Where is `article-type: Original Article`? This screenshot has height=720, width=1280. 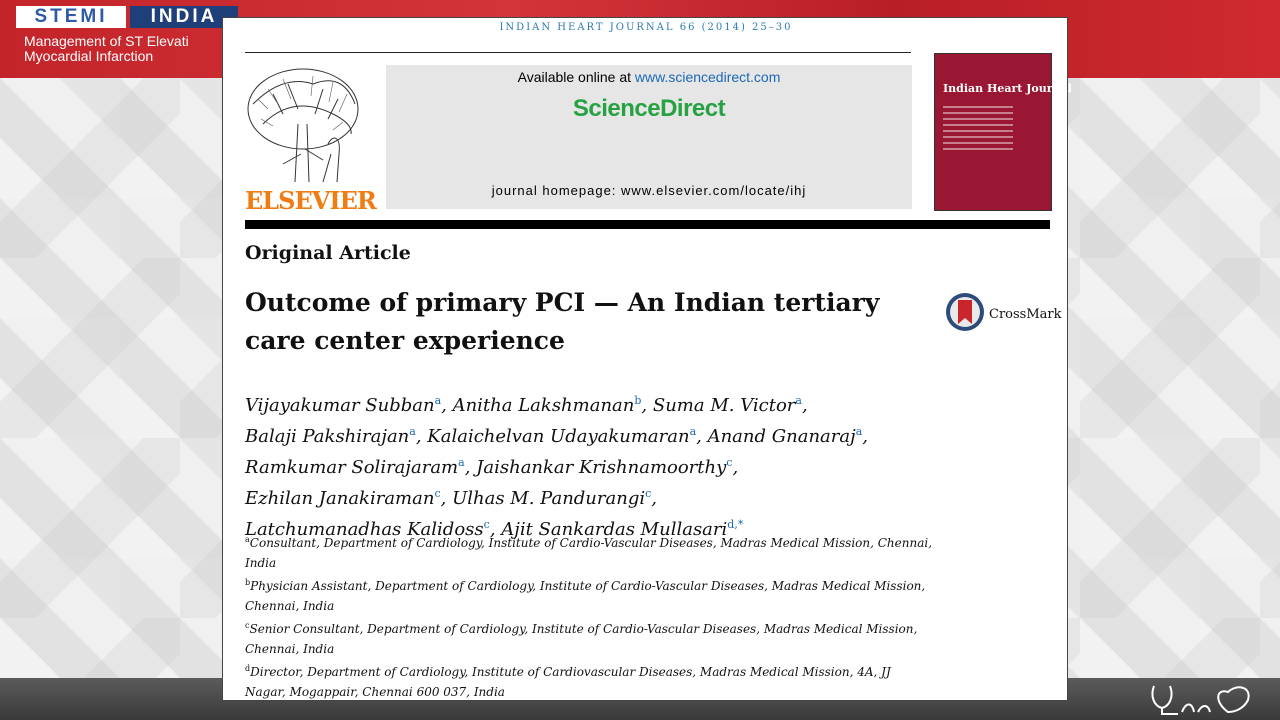 article-type: Original Article is located at coordinates (328, 253).